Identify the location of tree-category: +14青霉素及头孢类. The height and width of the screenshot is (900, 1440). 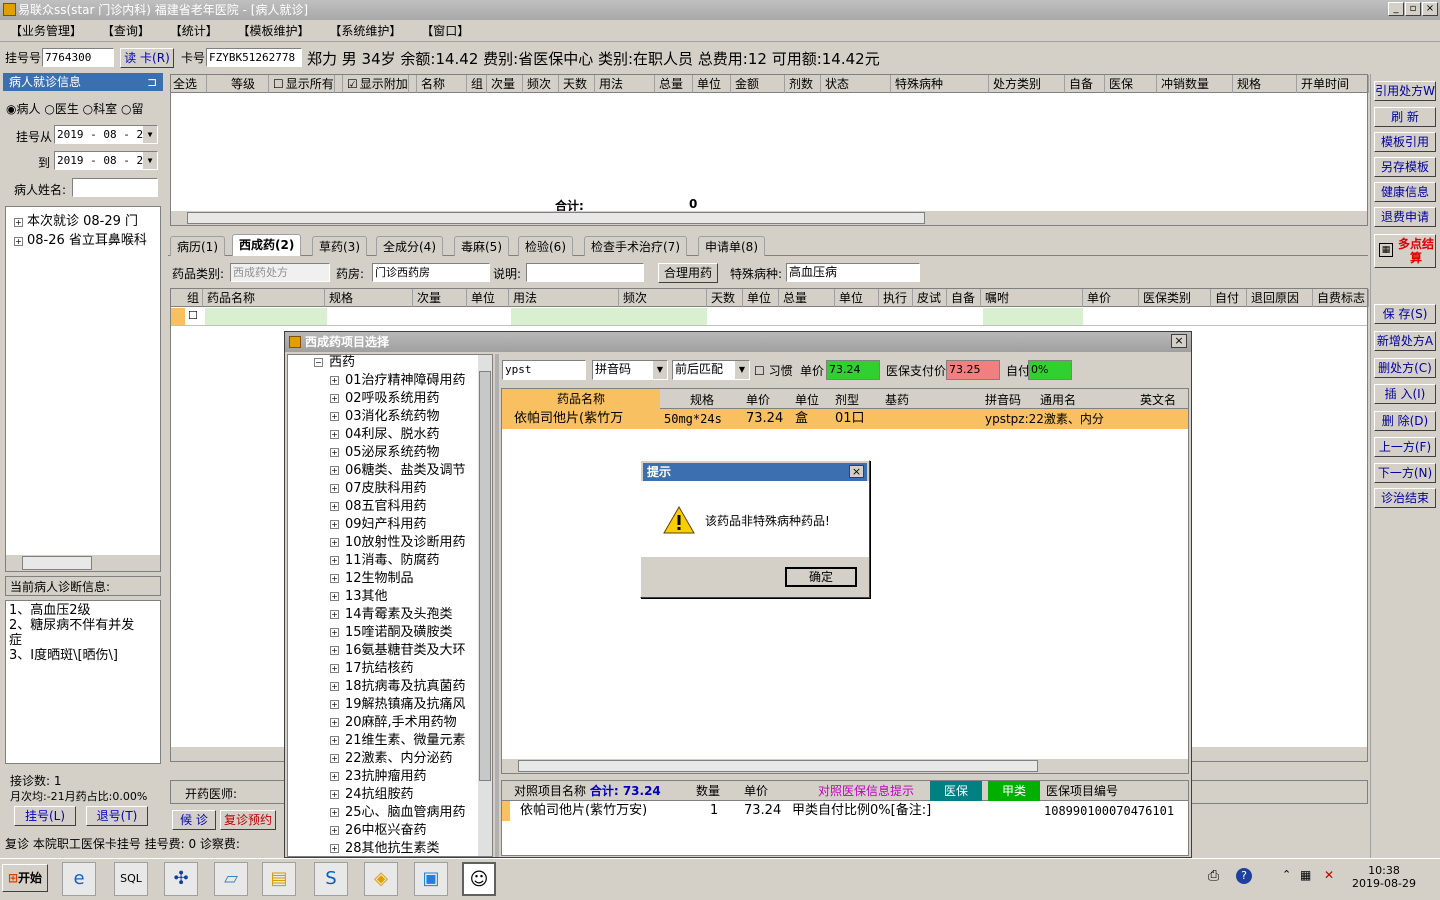
(404, 615).